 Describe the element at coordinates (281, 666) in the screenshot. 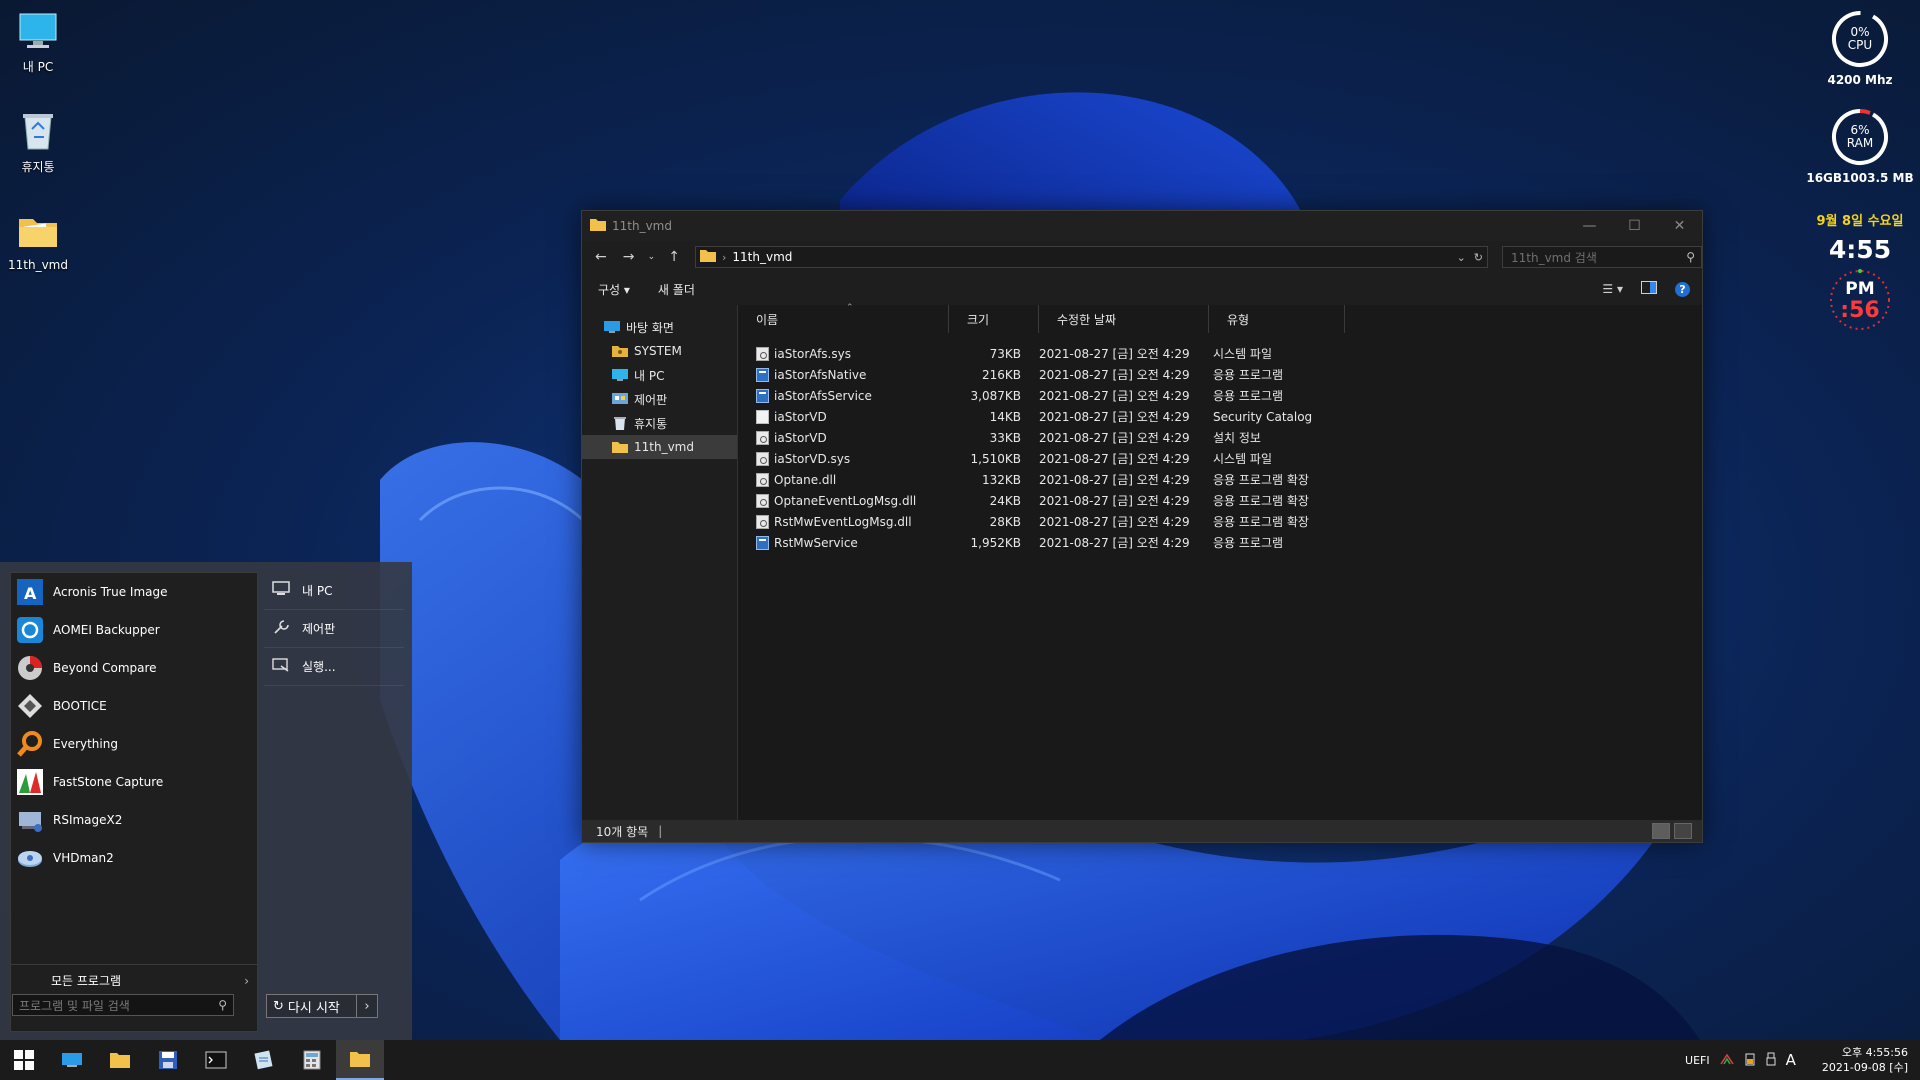

I see `run-icon` at that location.